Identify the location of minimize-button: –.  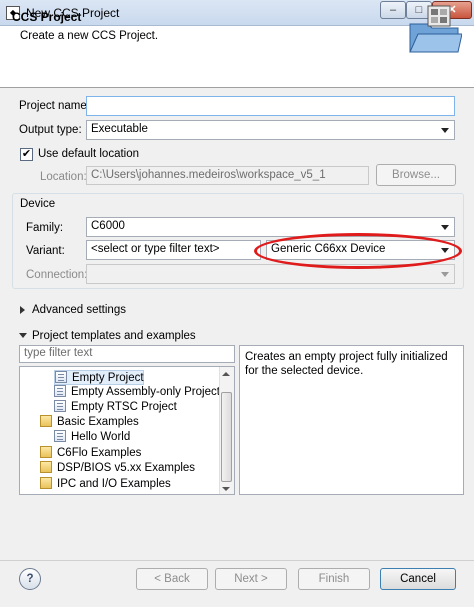
(393, 10).